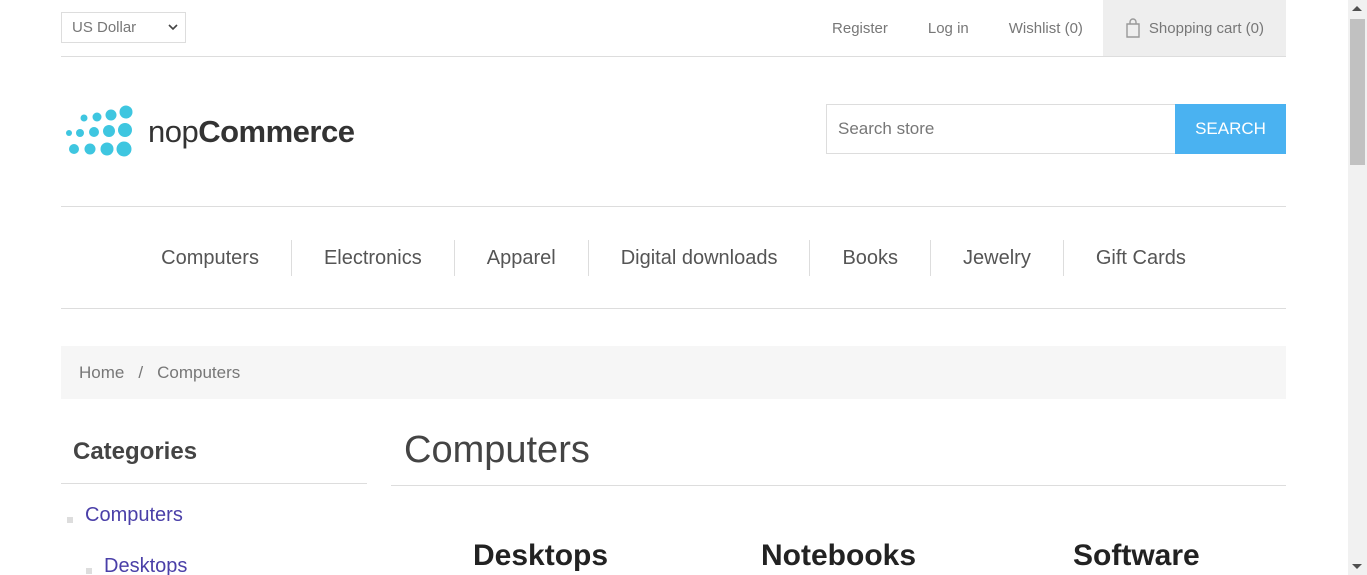 This screenshot has width=1367, height=575. Describe the element at coordinates (210, 258) in the screenshot. I see `menu-item-computers: Computers` at that location.